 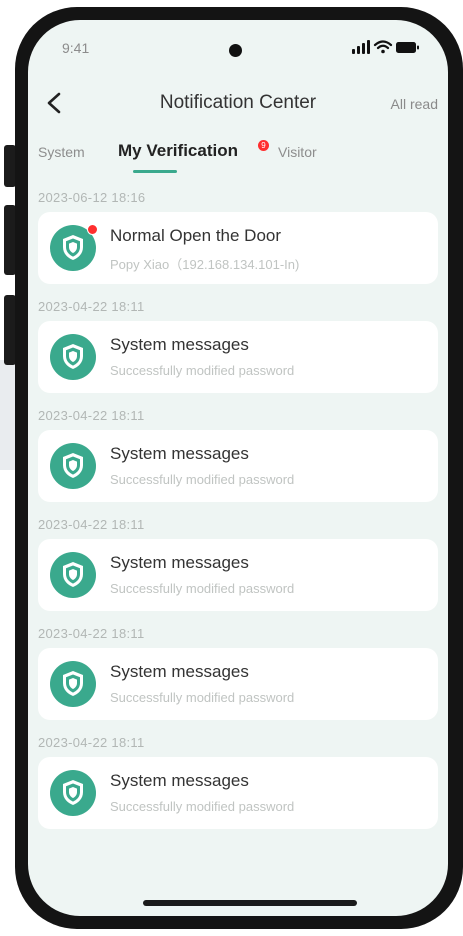 I want to click on navigation-bar: Notification Center All read, so click(x=238, y=102).